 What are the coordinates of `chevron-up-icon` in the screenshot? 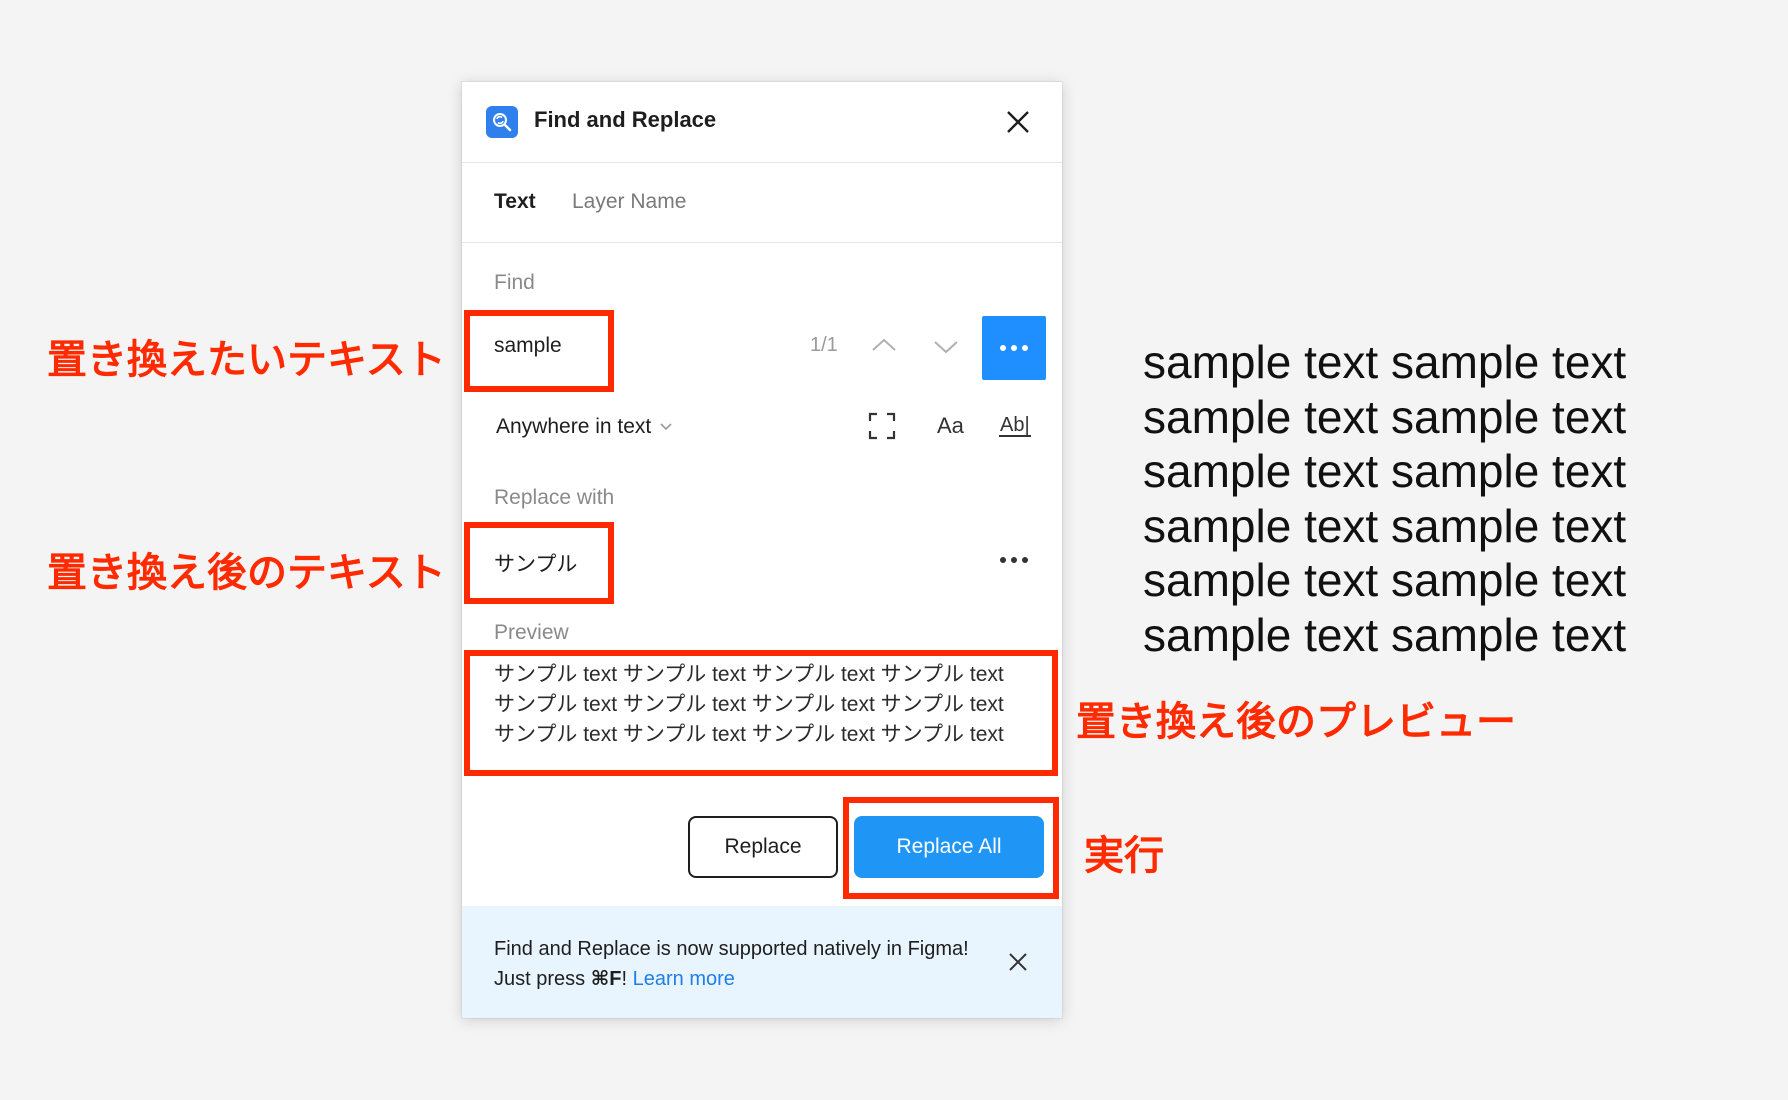 It's located at (884, 346).